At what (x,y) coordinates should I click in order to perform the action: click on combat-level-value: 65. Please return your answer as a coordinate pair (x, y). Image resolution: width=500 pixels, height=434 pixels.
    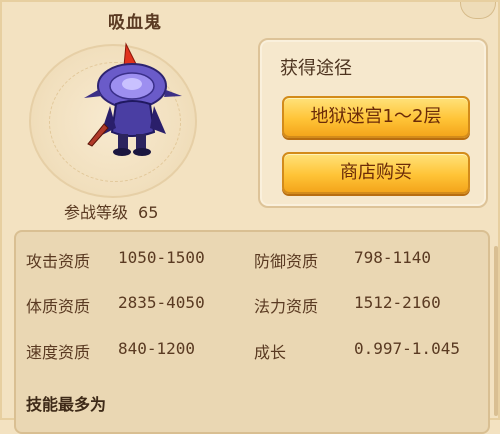
    Looking at the image, I should click on (148, 212).